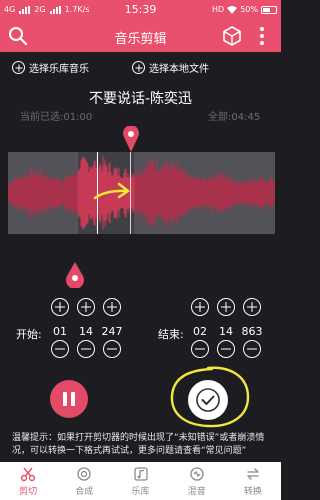 The height and width of the screenshot is (500, 320). What do you see at coordinates (226, 331) in the screenshot?
I see `end-second-value: 14` at bounding box center [226, 331].